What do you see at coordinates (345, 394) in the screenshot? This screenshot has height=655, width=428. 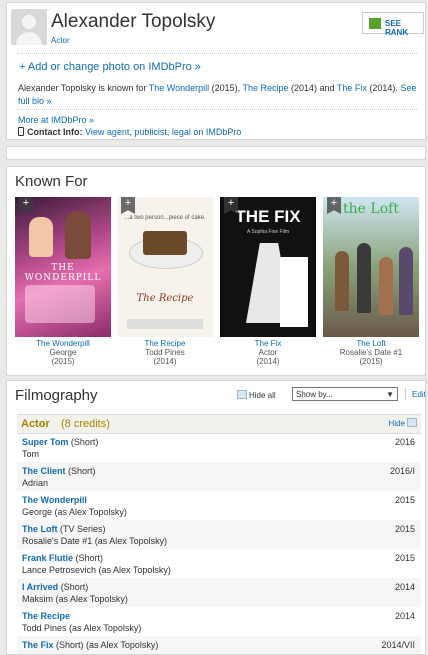 I see `show-by-select: Show by... ▼` at bounding box center [345, 394].